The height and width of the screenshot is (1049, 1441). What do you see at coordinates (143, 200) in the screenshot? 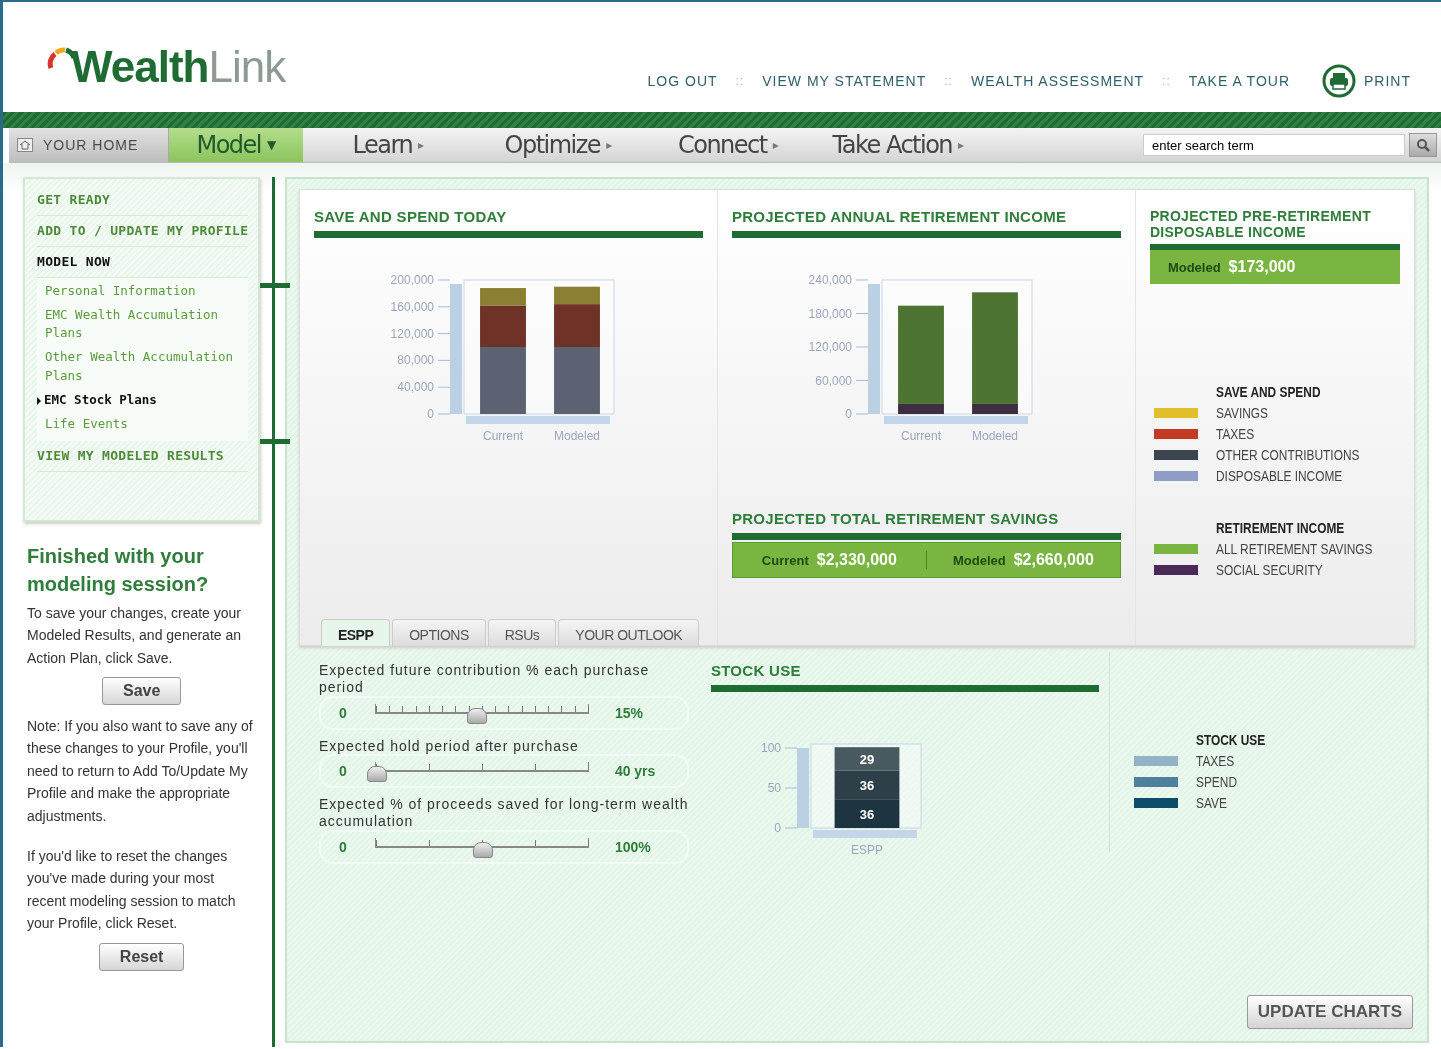
I see `section-link: GET READY` at bounding box center [143, 200].